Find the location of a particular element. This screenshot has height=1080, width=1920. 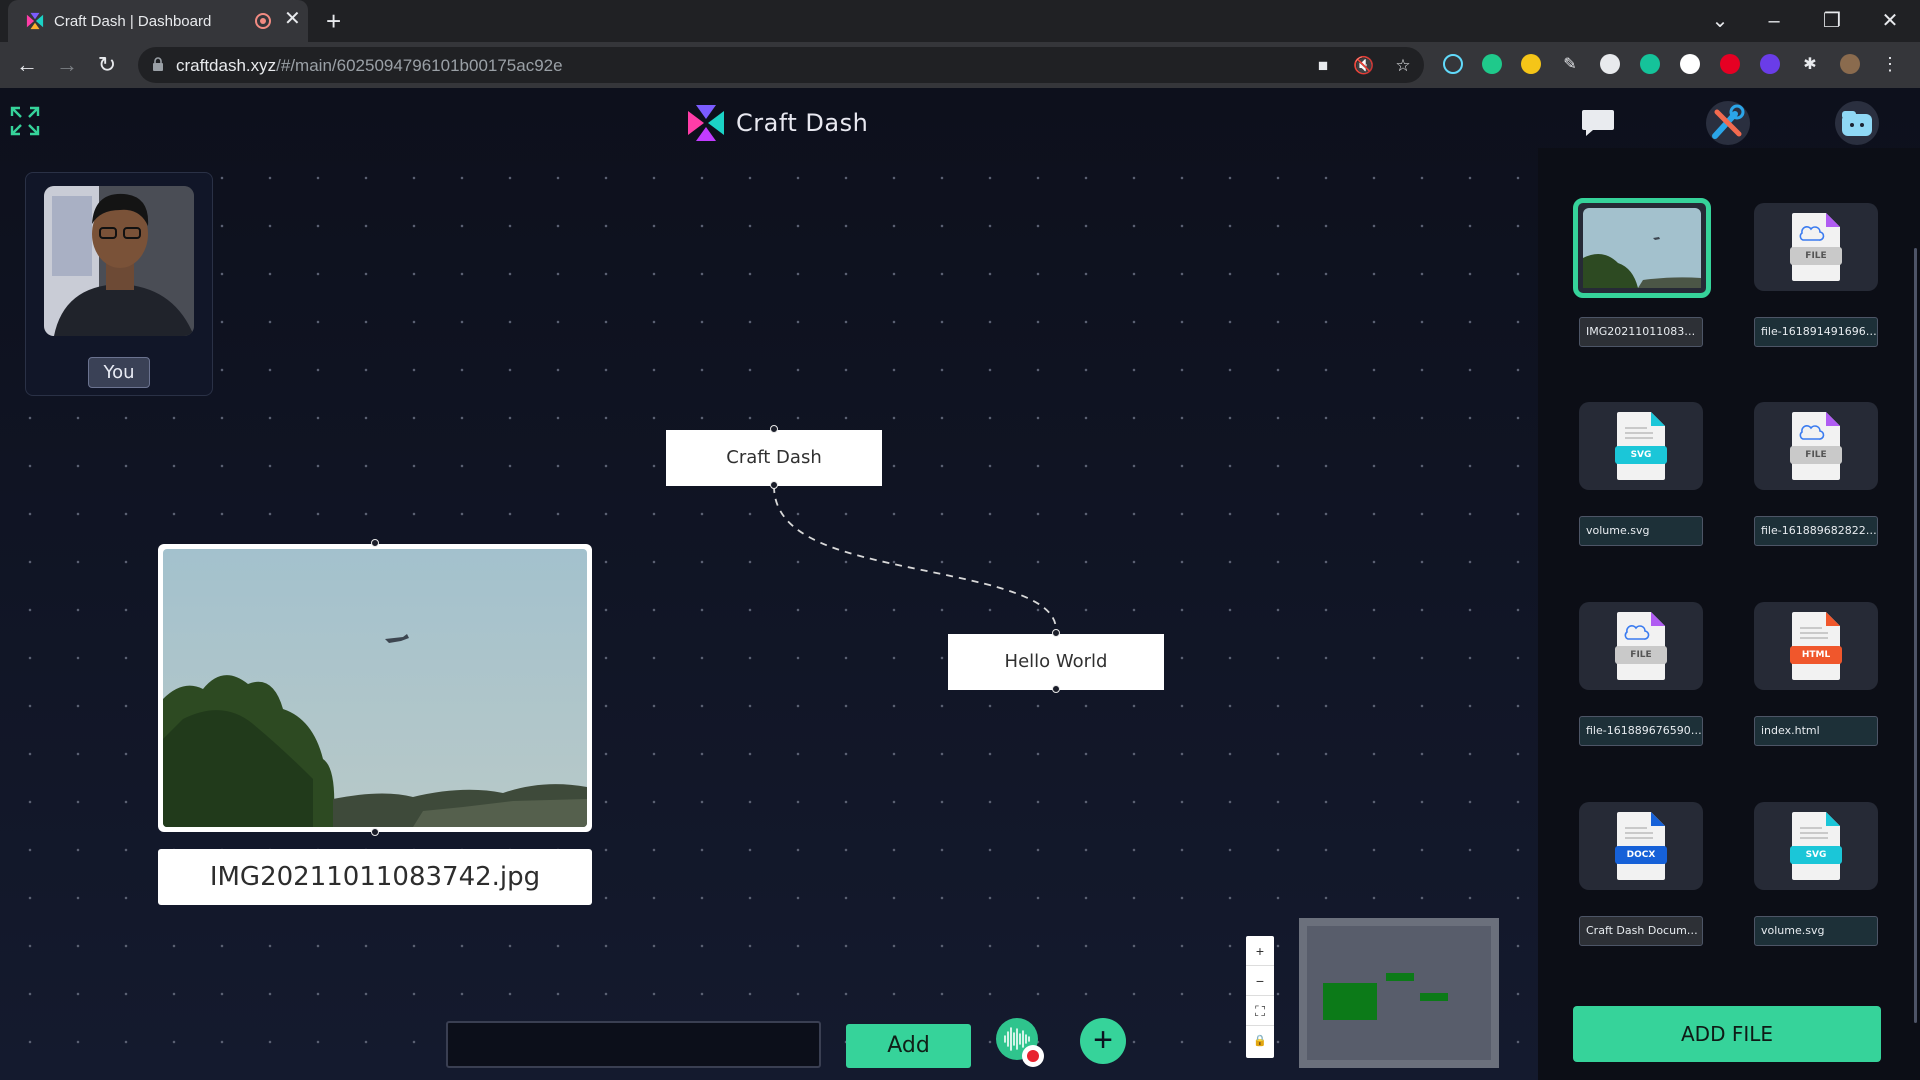

brand: Craft Dash is located at coordinates (777, 123).